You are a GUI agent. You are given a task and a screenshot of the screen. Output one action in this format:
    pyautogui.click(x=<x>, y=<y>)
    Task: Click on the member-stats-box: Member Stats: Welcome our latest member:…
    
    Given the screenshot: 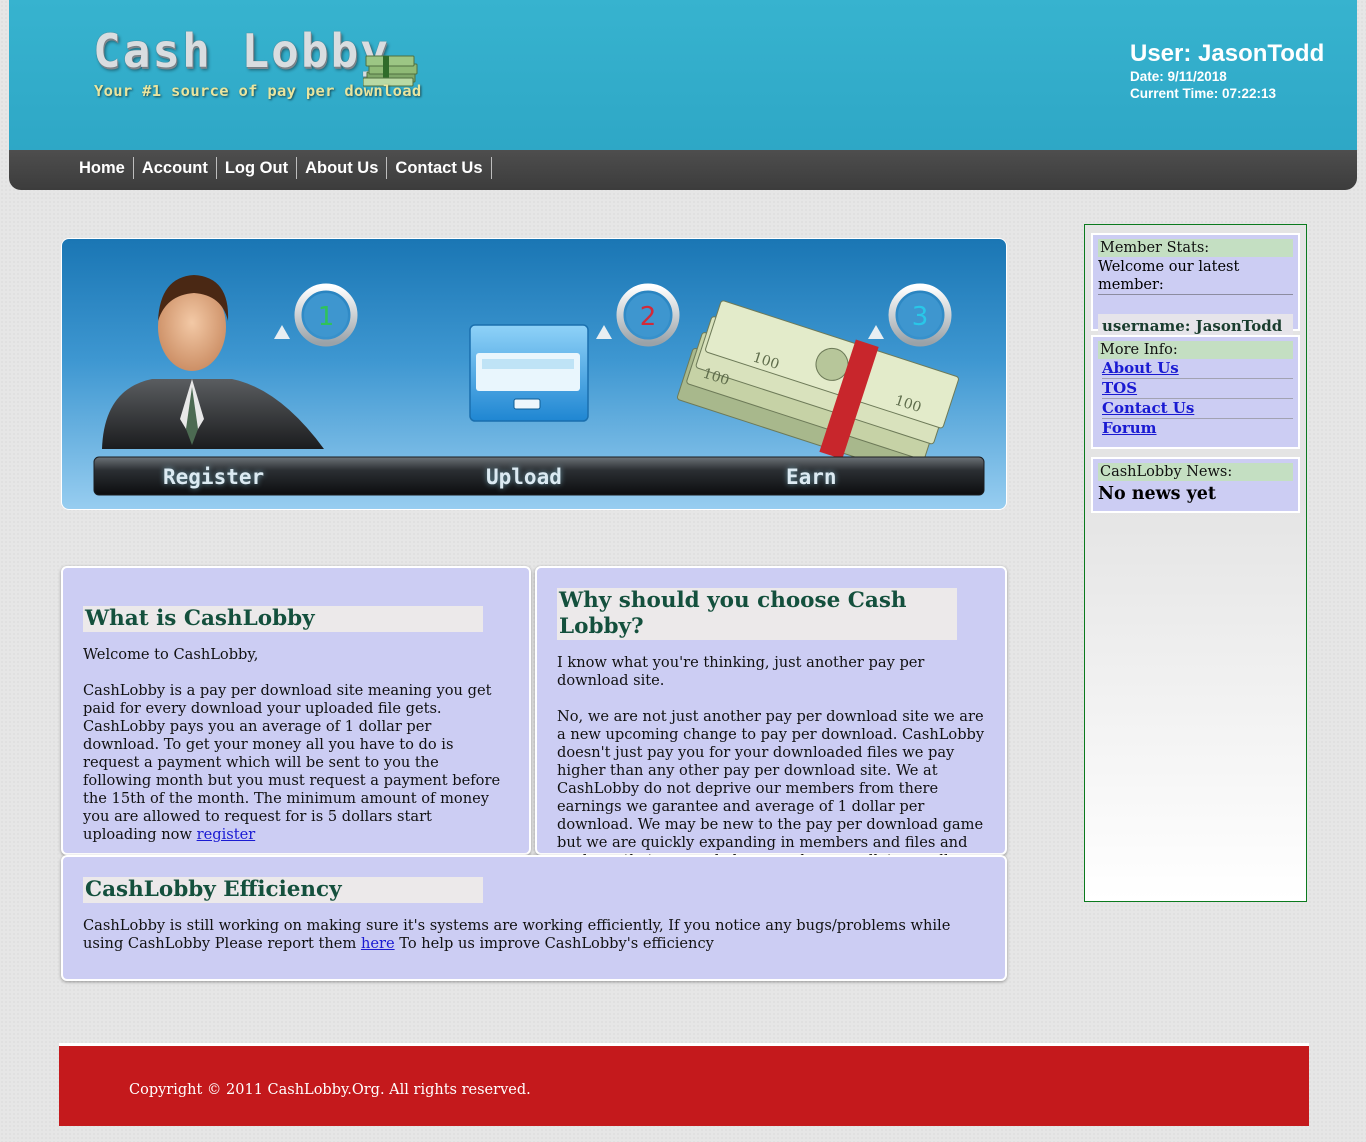 What is the action you would take?
    pyautogui.click(x=1195, y=285)
    